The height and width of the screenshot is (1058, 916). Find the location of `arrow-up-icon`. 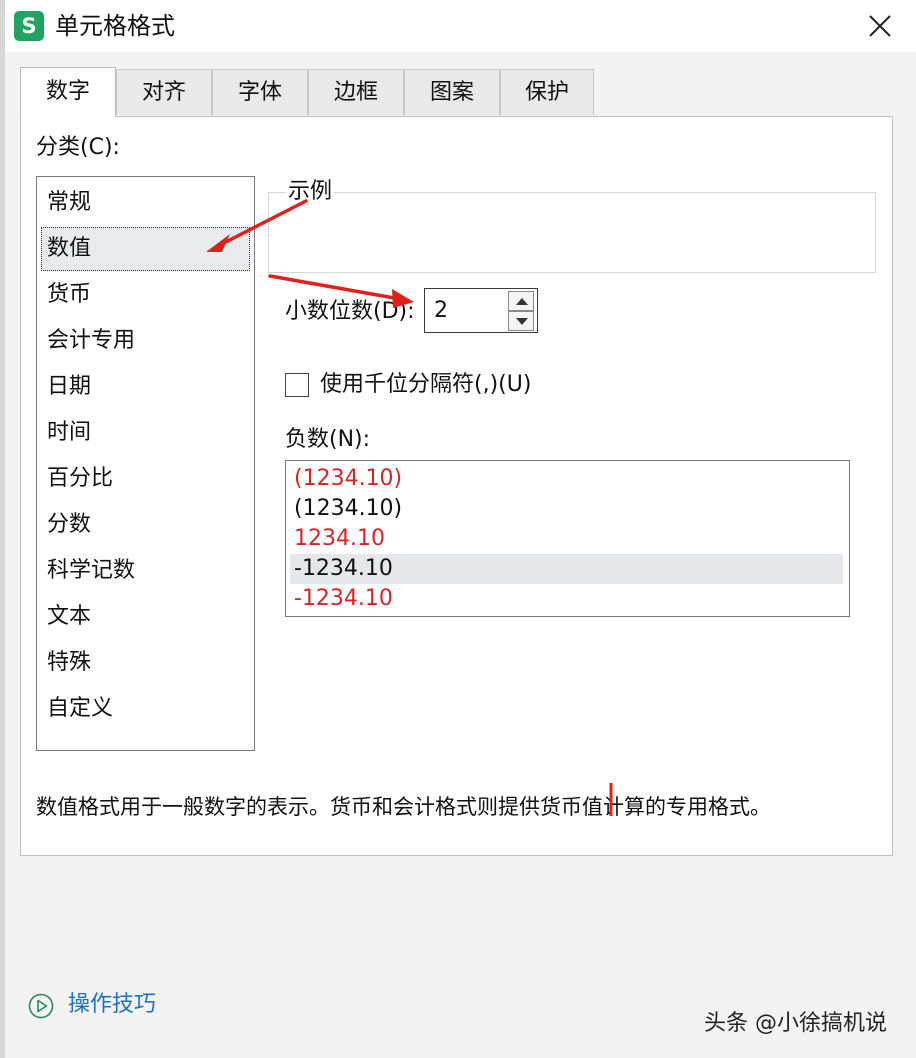

arrow-up-icon is located at coordinates (522, 301).